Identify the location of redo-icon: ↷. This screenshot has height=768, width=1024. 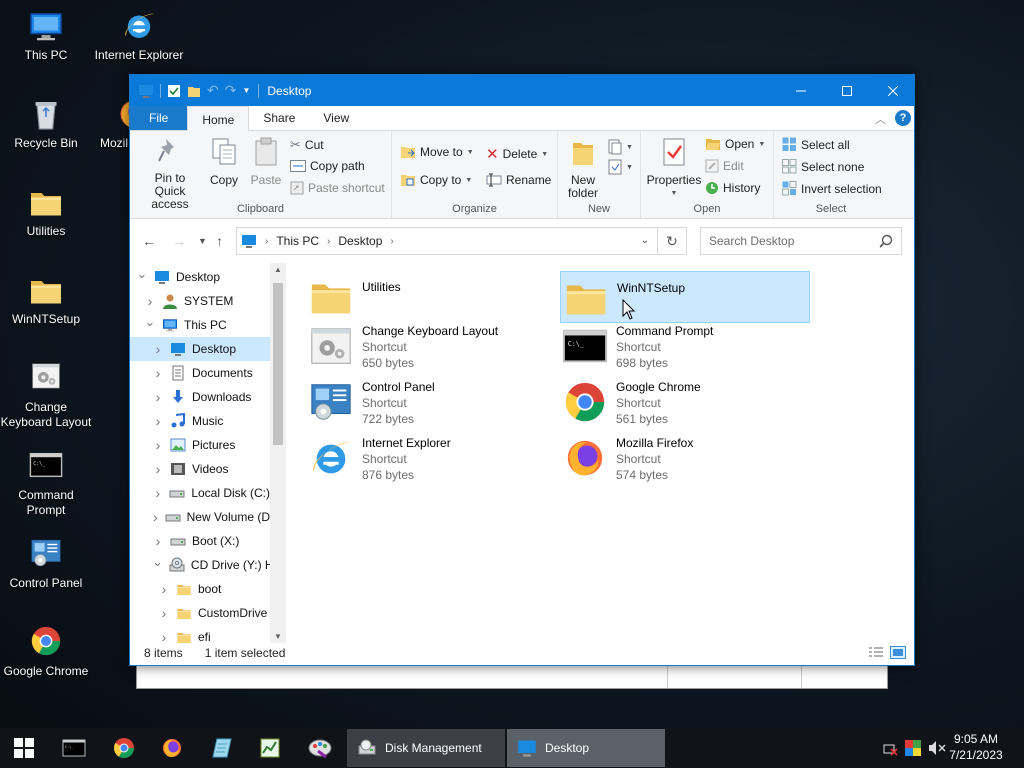
(231, 90).